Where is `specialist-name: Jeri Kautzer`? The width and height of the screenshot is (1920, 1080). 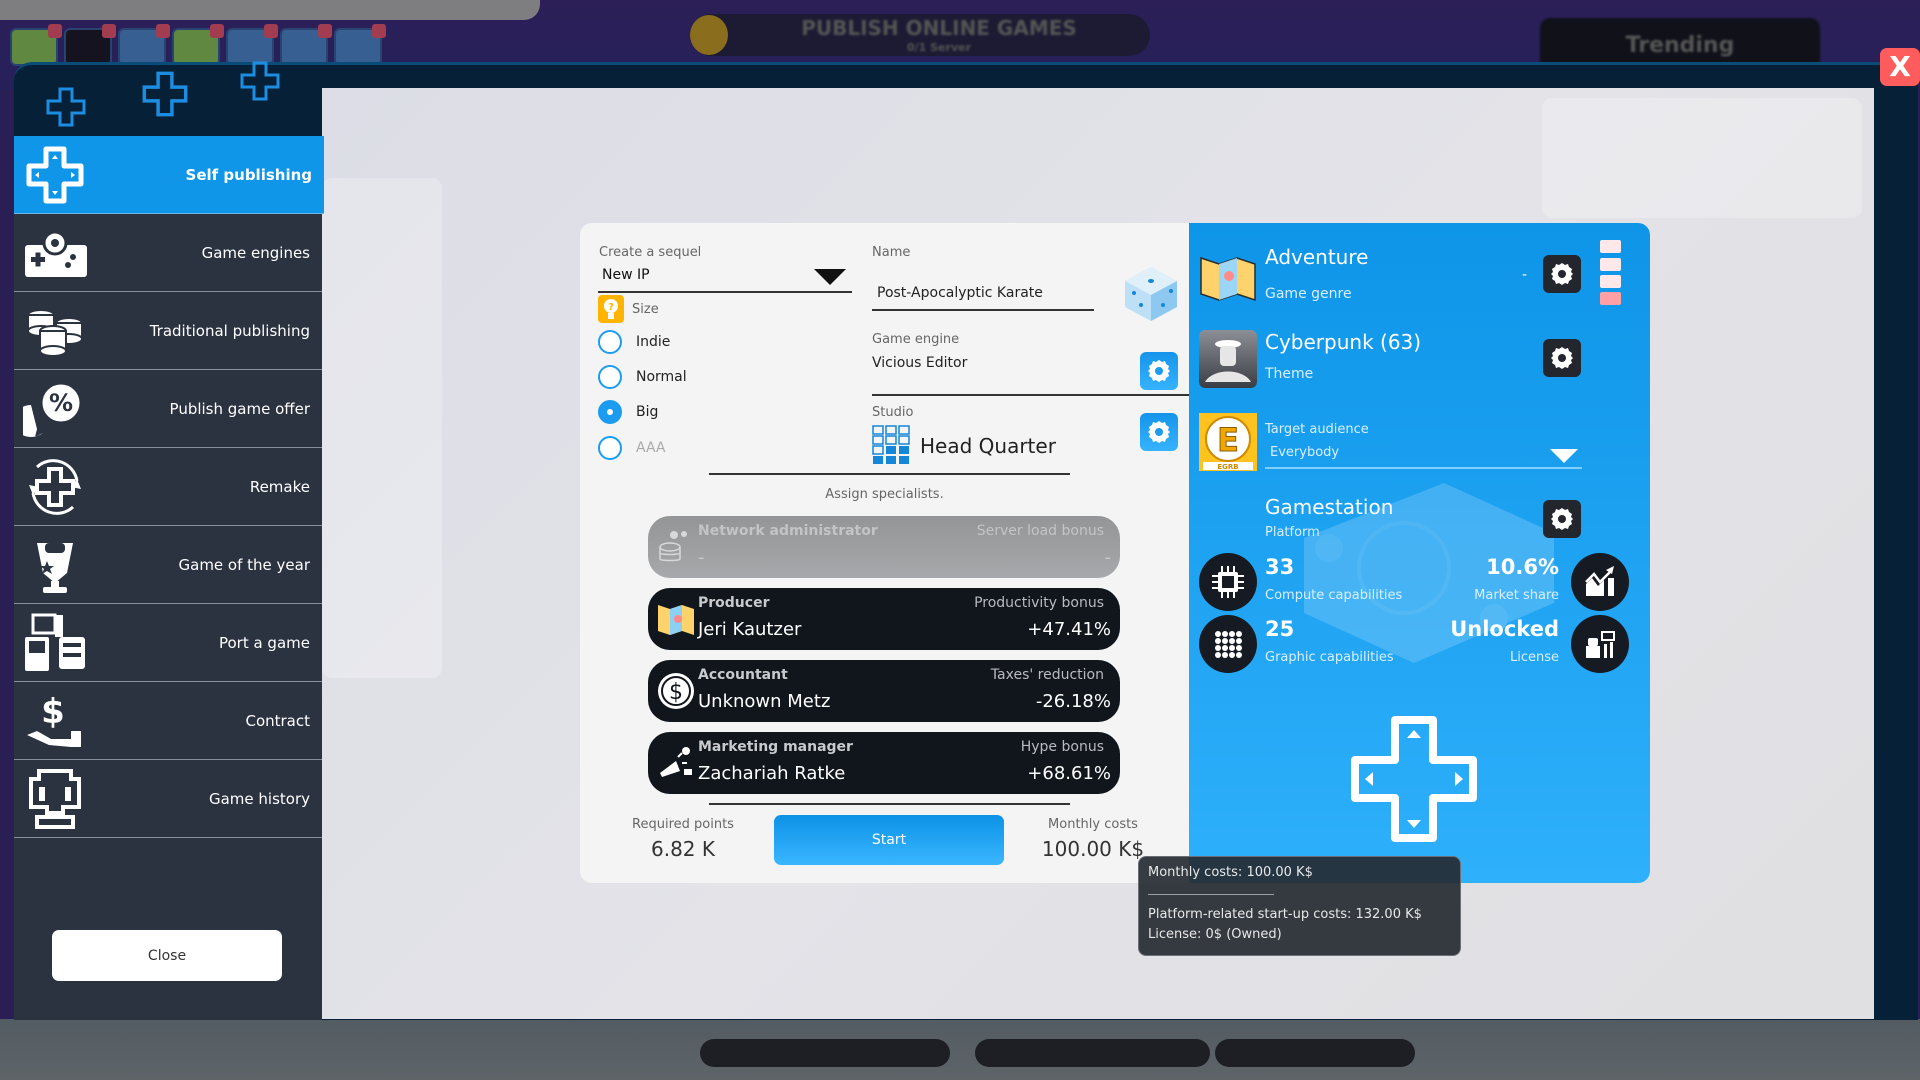 specialist-name: Jeri Kautzer is located at coordinates (750, 629).